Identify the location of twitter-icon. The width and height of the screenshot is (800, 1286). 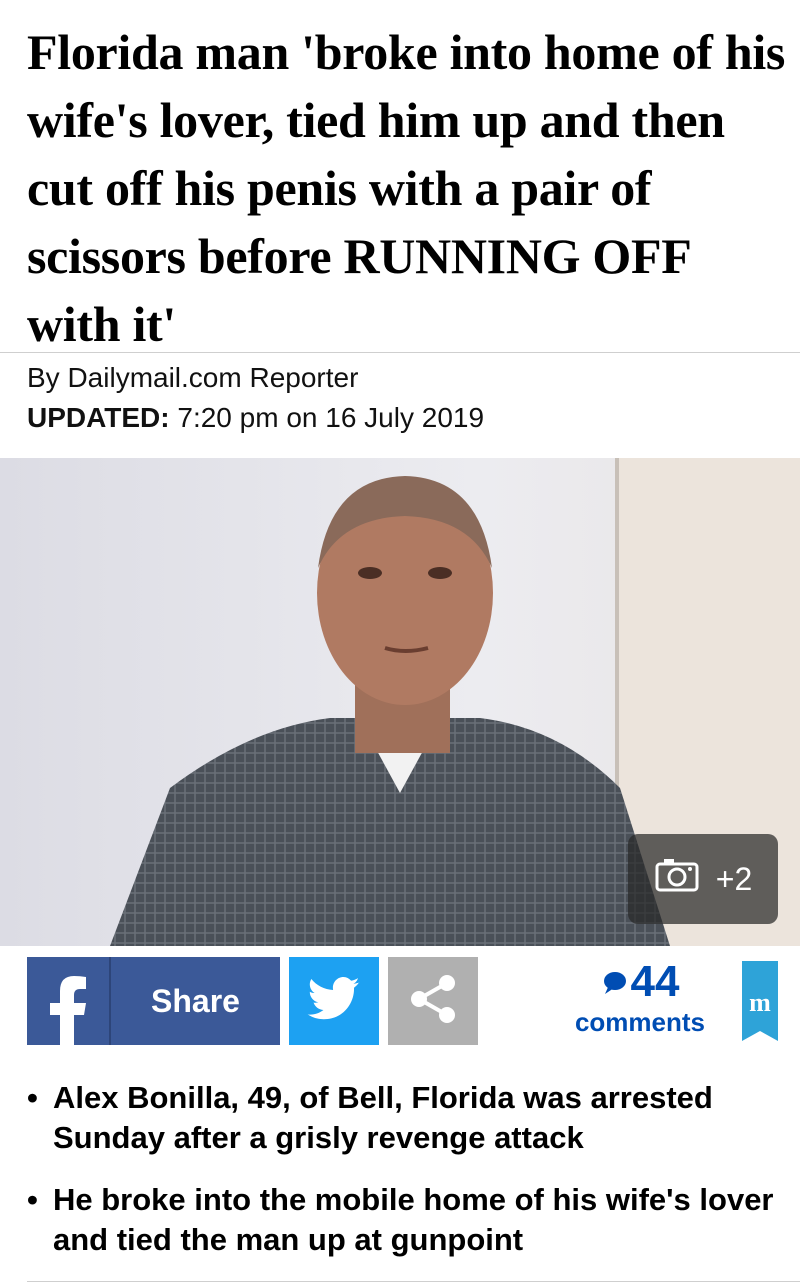
(334, 1001).